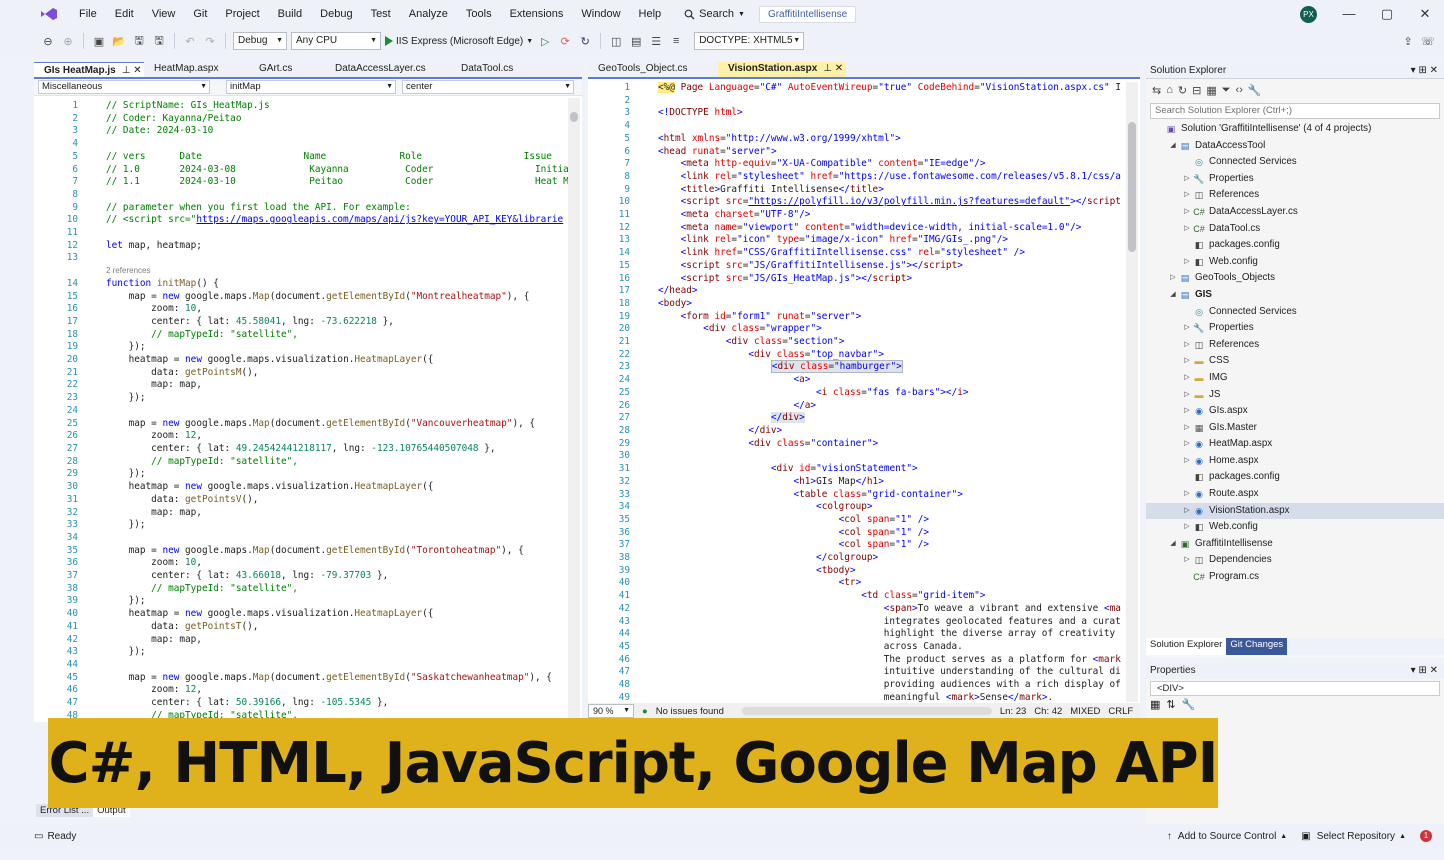 Image resolution: width=1444 pixels, height=860 pixels. I want to click on horizontal-scrollbar, so click(866, 711).